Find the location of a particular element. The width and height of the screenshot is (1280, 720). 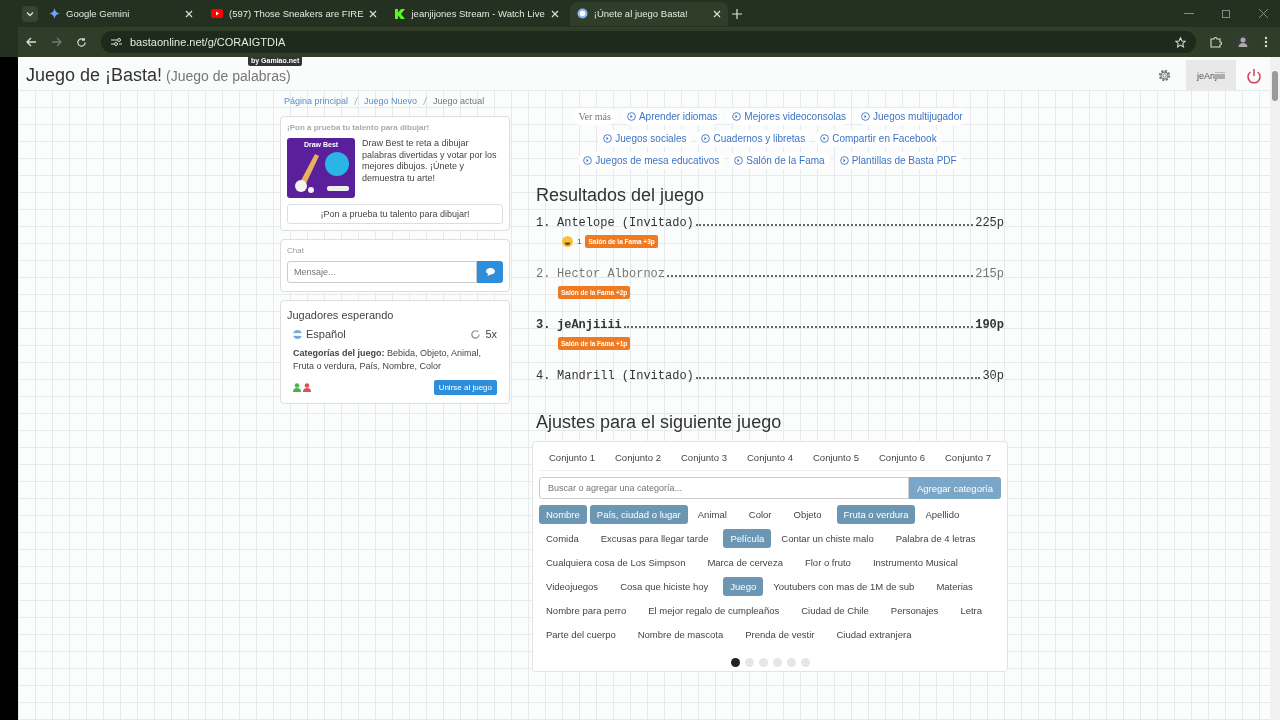

breadcrumb-current: Juego actual is located at coordinates (459, 101).